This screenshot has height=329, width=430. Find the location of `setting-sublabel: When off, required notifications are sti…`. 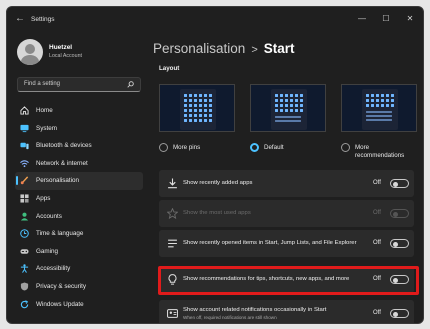

setting-sublabel: When off, required notifications are sti… is located at coordinates (230, 317).